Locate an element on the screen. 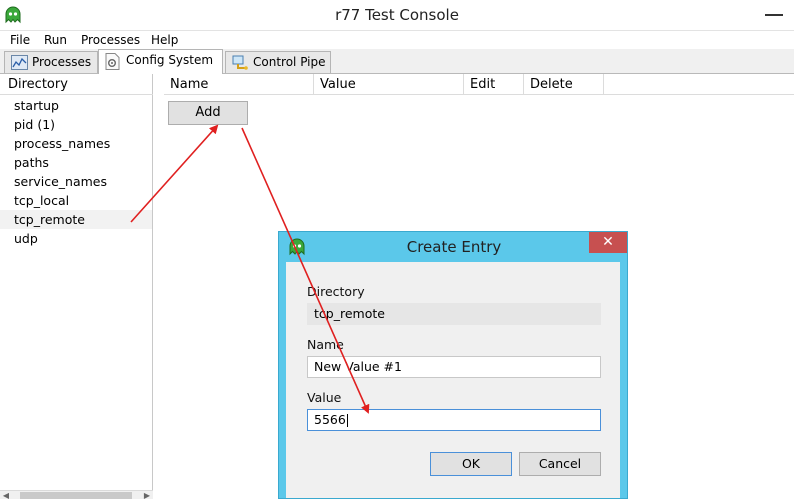  window-title: r77 Test Console is located at coordinates (397, 15).